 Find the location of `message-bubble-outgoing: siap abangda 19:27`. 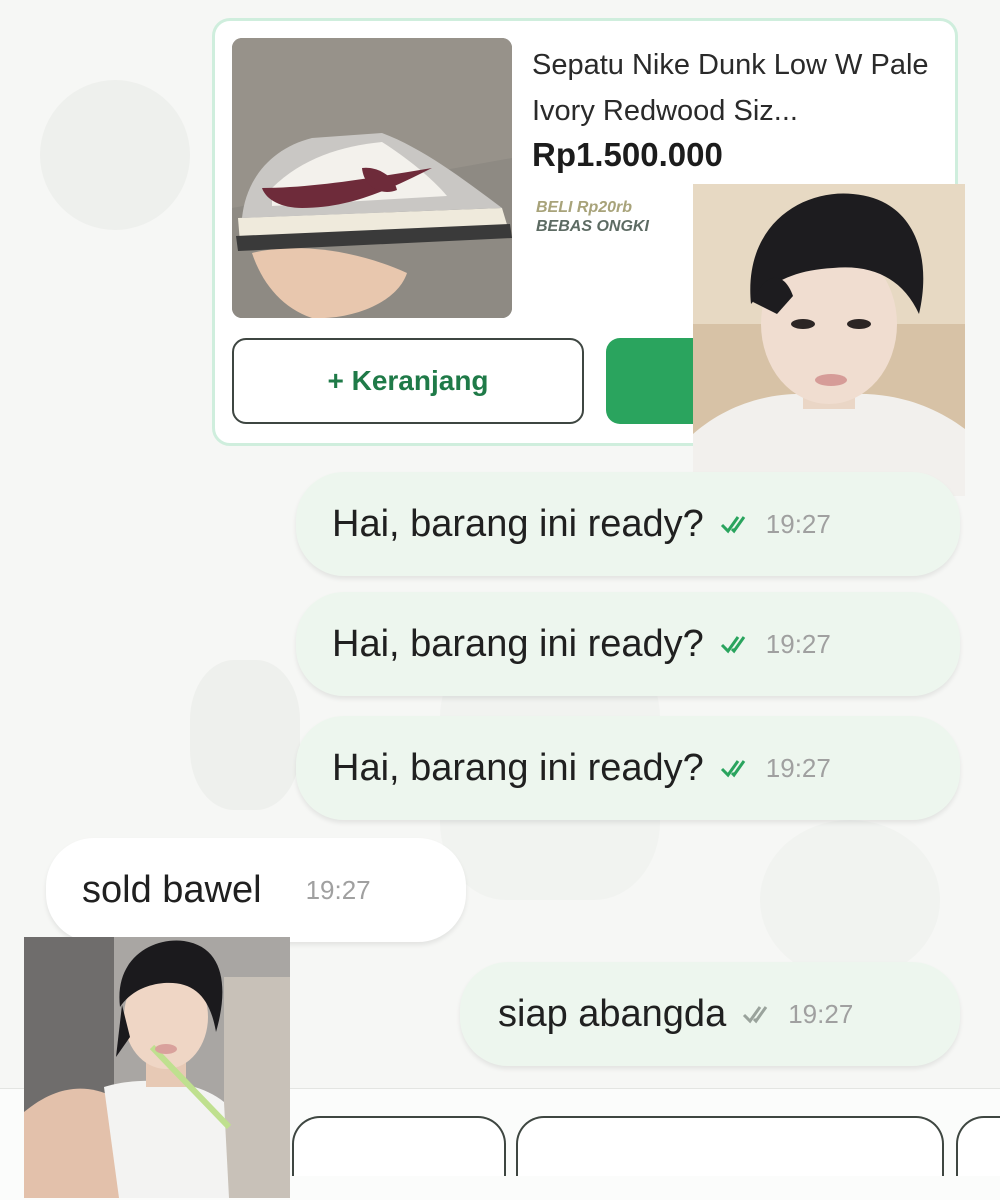

message-bubble-outgoing: siap abangda 19:27 is located at coordinates (710, 1014).